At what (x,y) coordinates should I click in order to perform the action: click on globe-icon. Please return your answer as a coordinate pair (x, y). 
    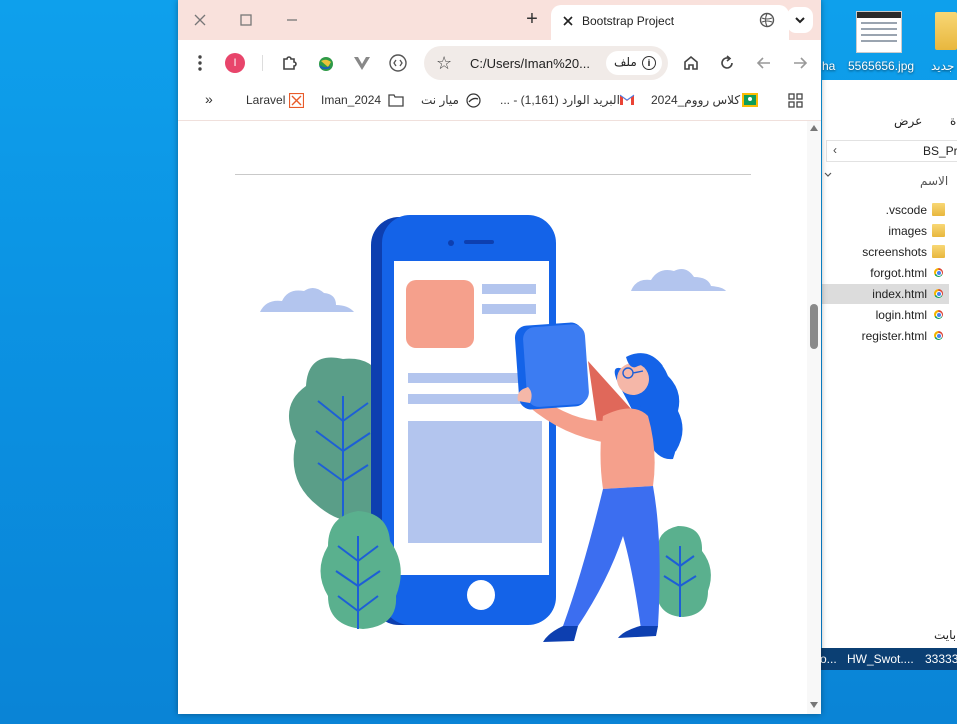
    Looking at the image, I should click on (767, 22).